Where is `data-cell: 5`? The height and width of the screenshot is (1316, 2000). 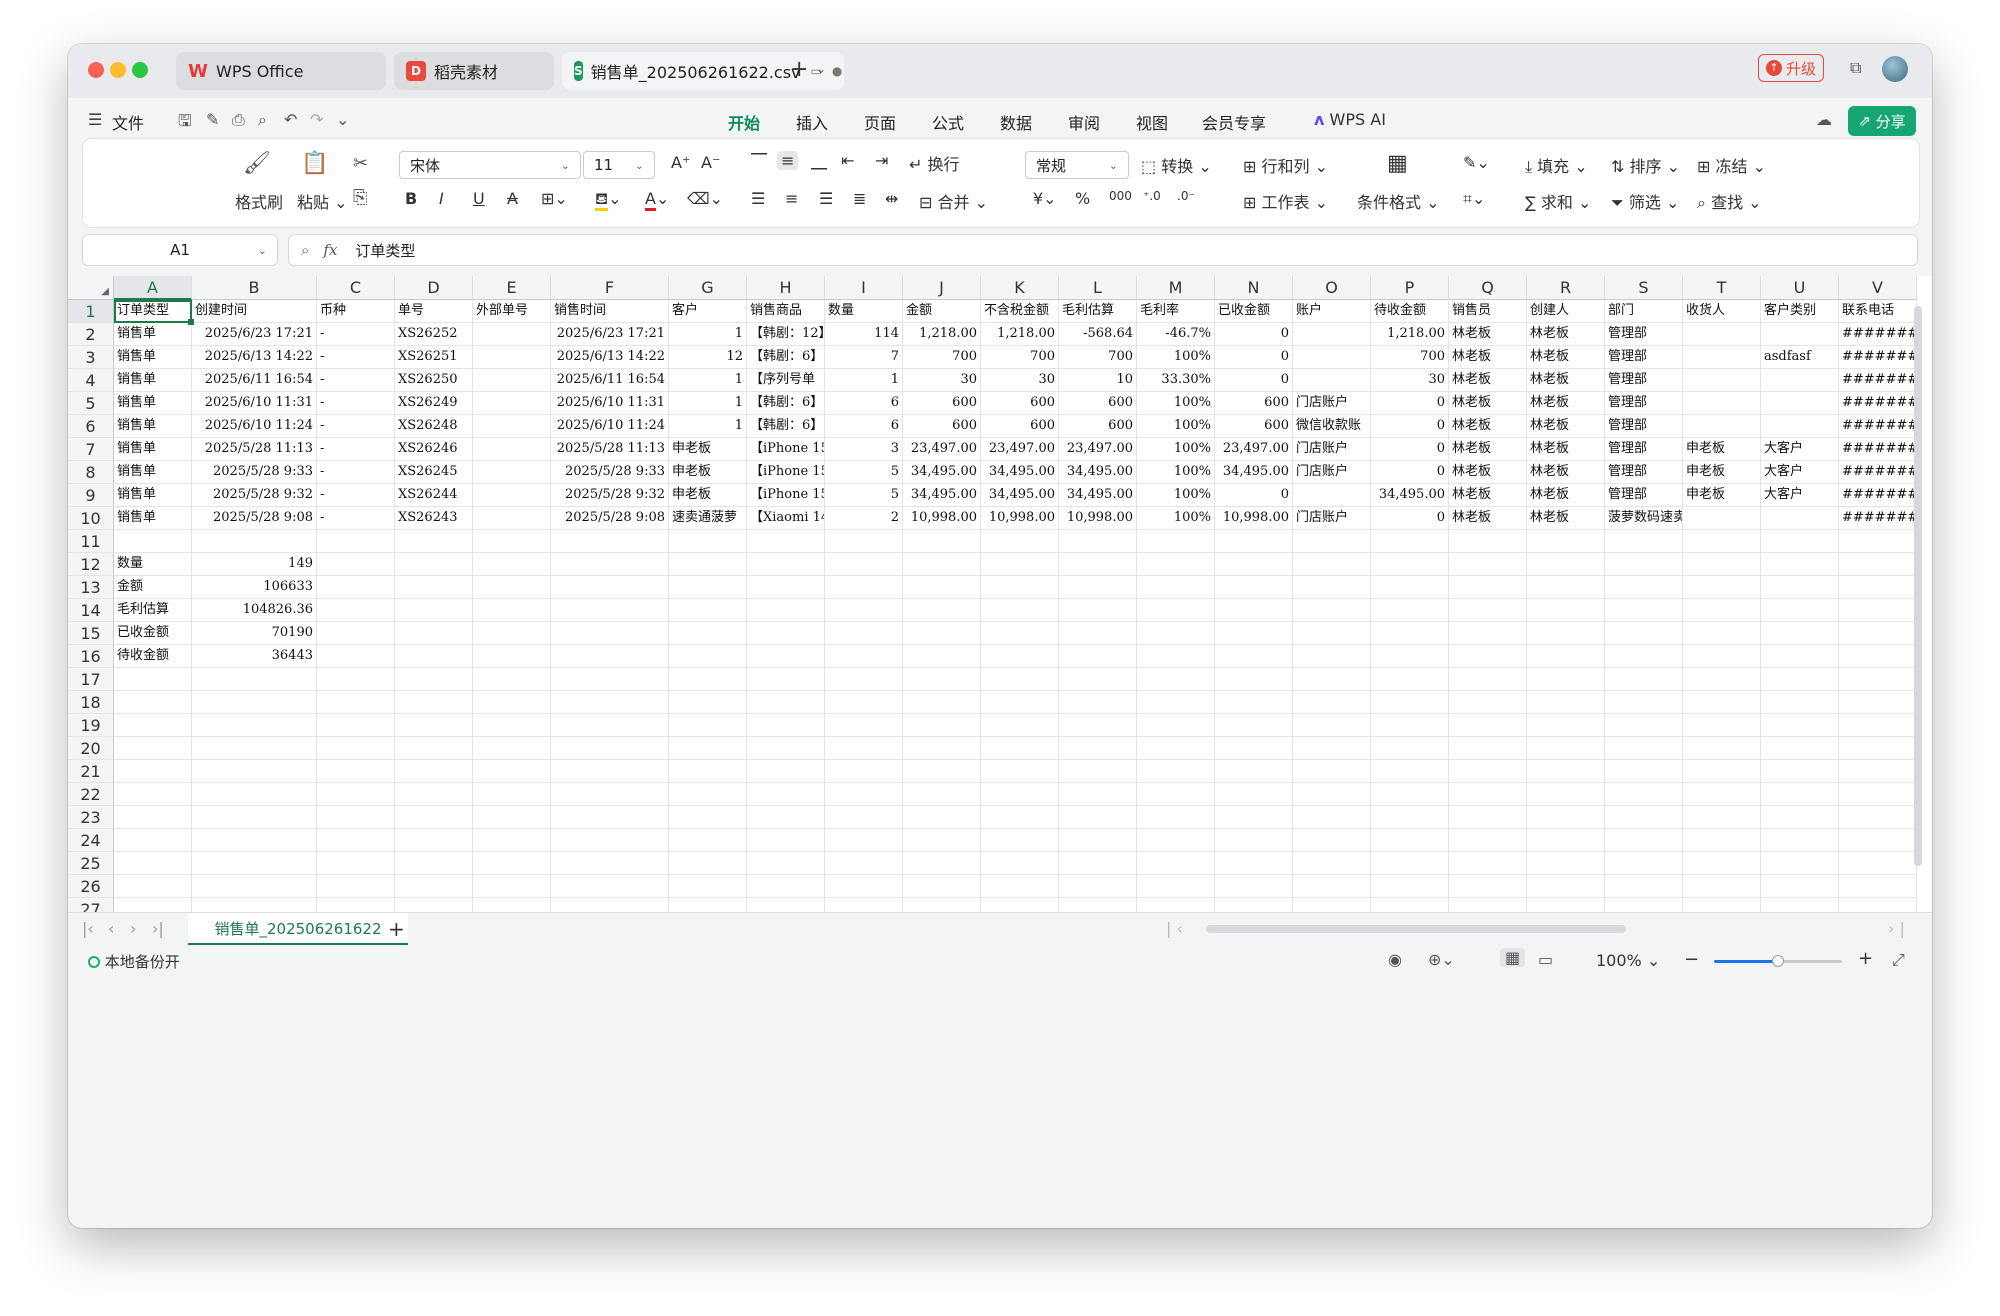
data-cell: 5 is located at coordinates (864, 495).